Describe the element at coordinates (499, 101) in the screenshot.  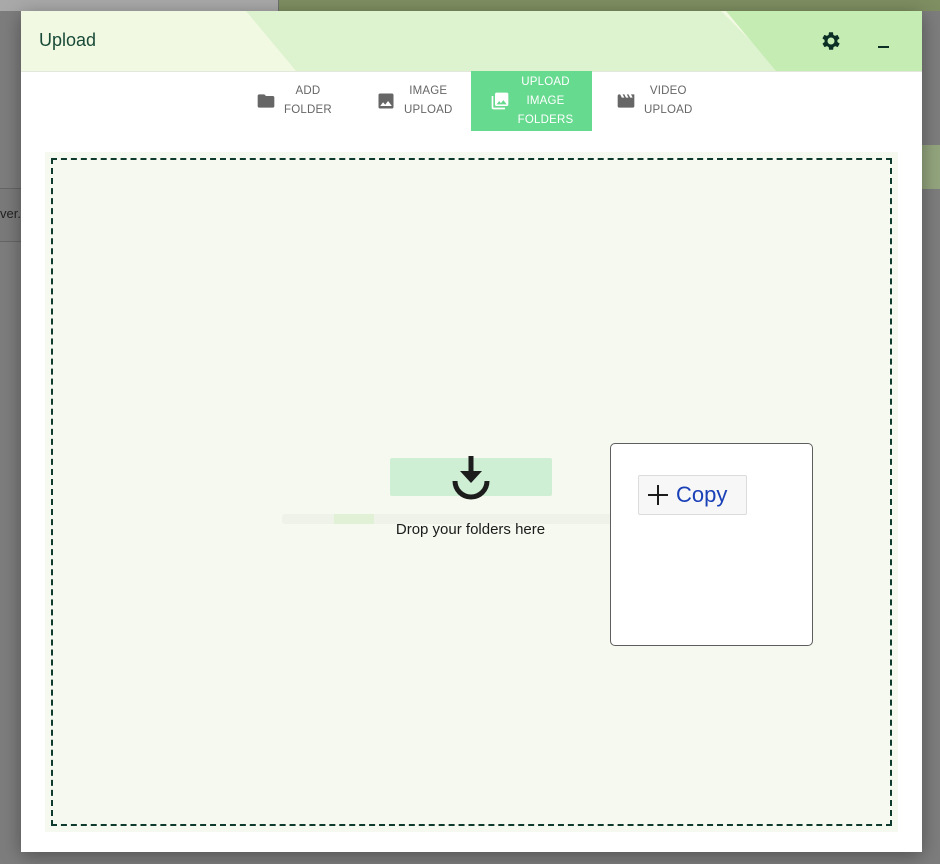
I see `image-folders-icon` at that location.